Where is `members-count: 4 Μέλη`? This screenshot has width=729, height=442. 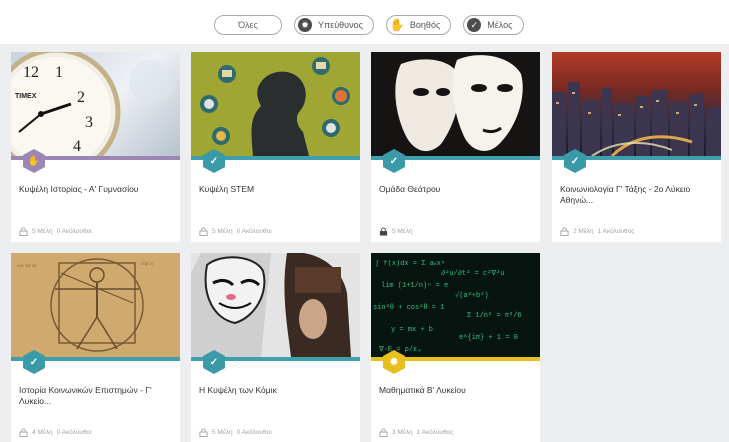 members-count: 4 Μέλη is located at coordinates (42, 432).